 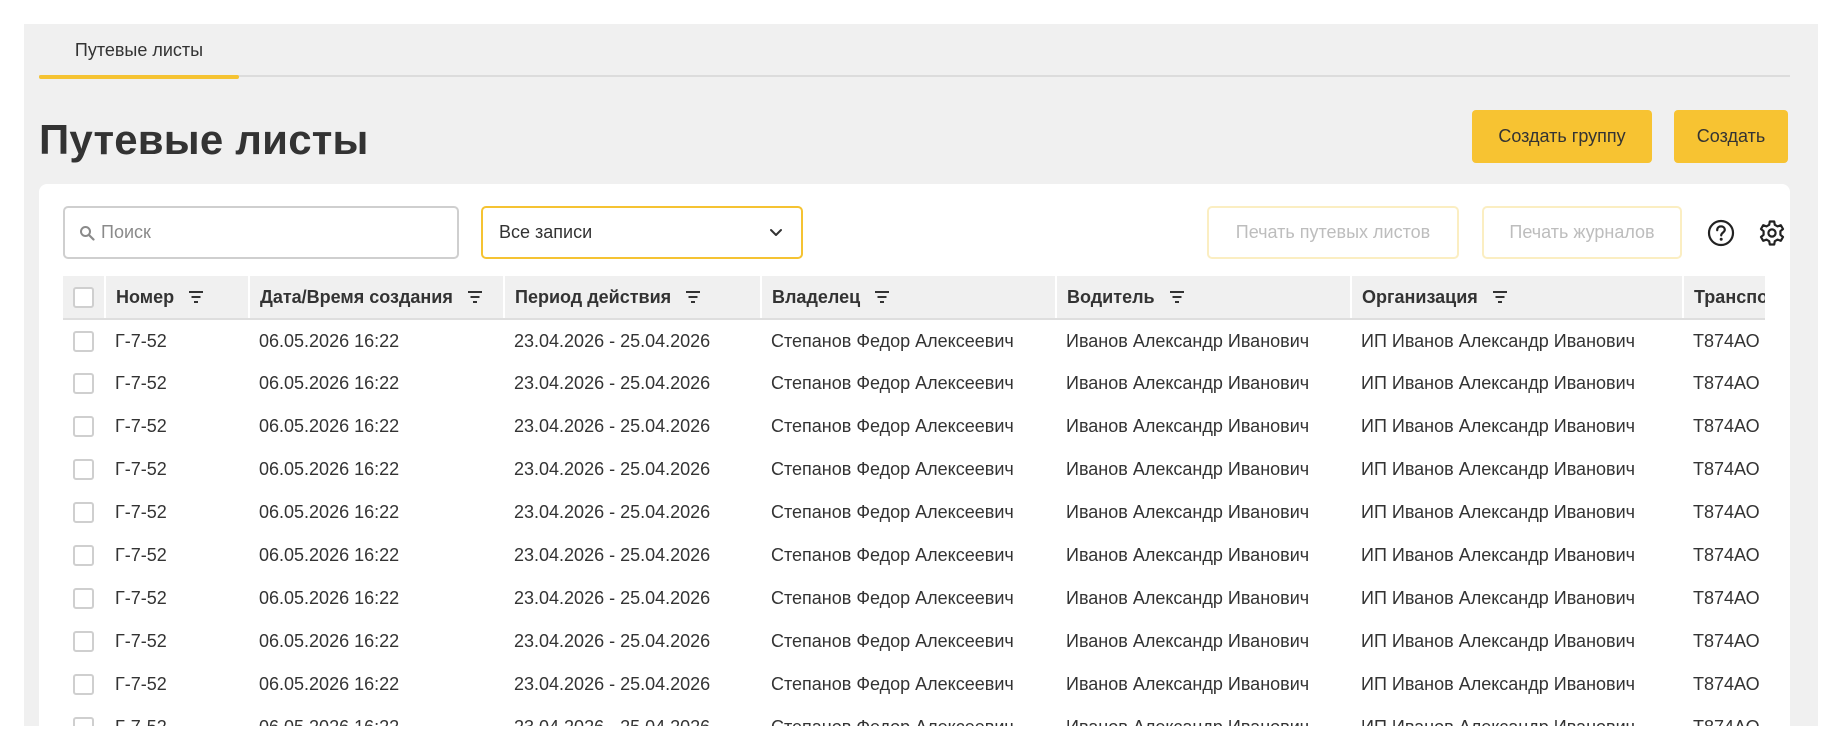 I want to click on search-box, so click(x=261, y=232).